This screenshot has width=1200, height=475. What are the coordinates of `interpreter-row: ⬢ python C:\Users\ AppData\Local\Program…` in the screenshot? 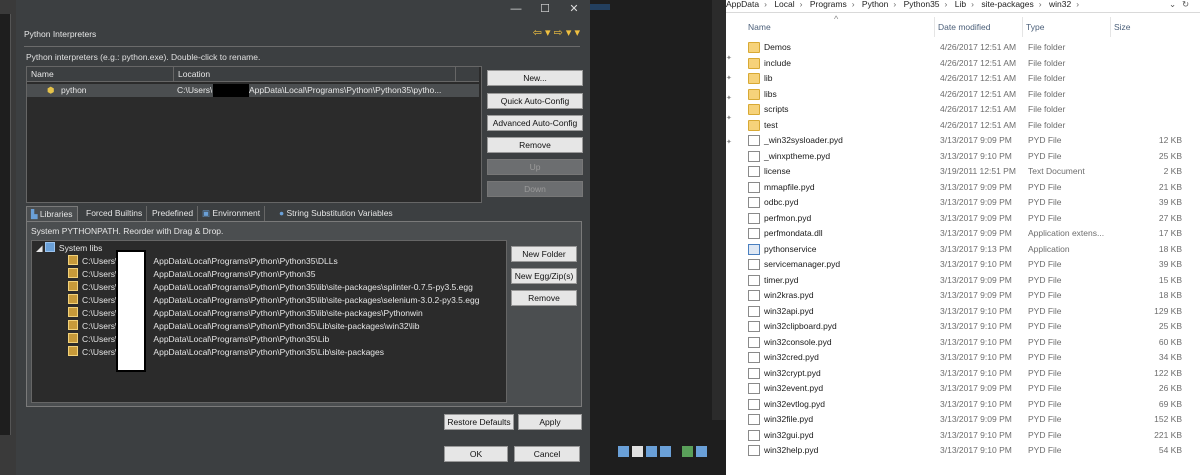 It's located at (253, 90).